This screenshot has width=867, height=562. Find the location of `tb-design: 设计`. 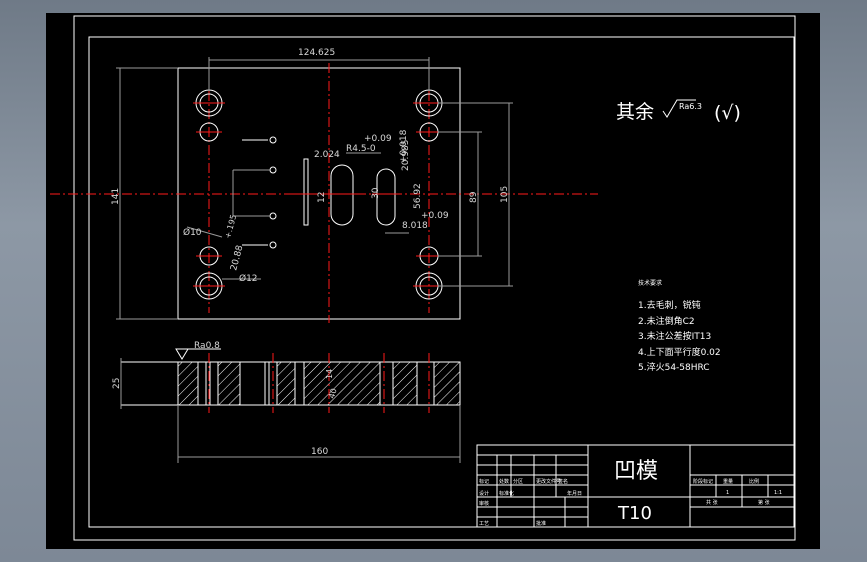

tb-design: 设计 is located at coordinates (484, 493).